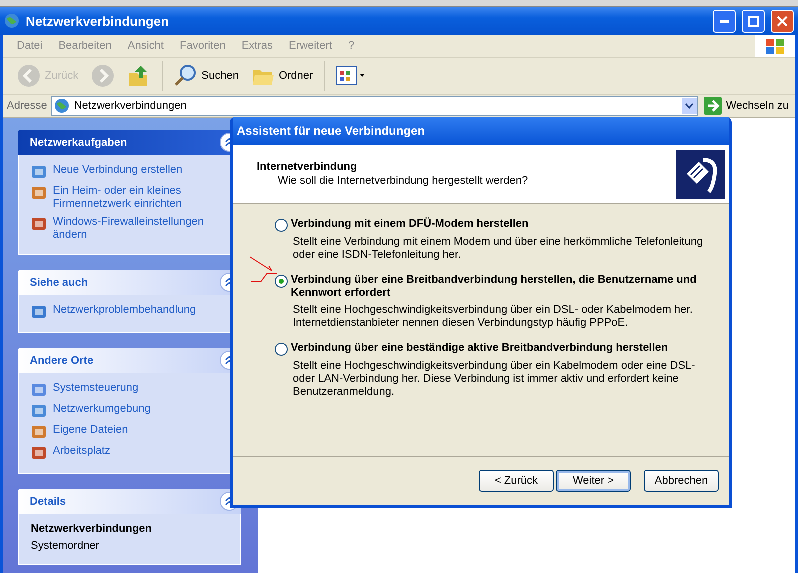 This screenshot has width=798, height=573. I want to click on details-type: Systemordner, so click(65, 546).